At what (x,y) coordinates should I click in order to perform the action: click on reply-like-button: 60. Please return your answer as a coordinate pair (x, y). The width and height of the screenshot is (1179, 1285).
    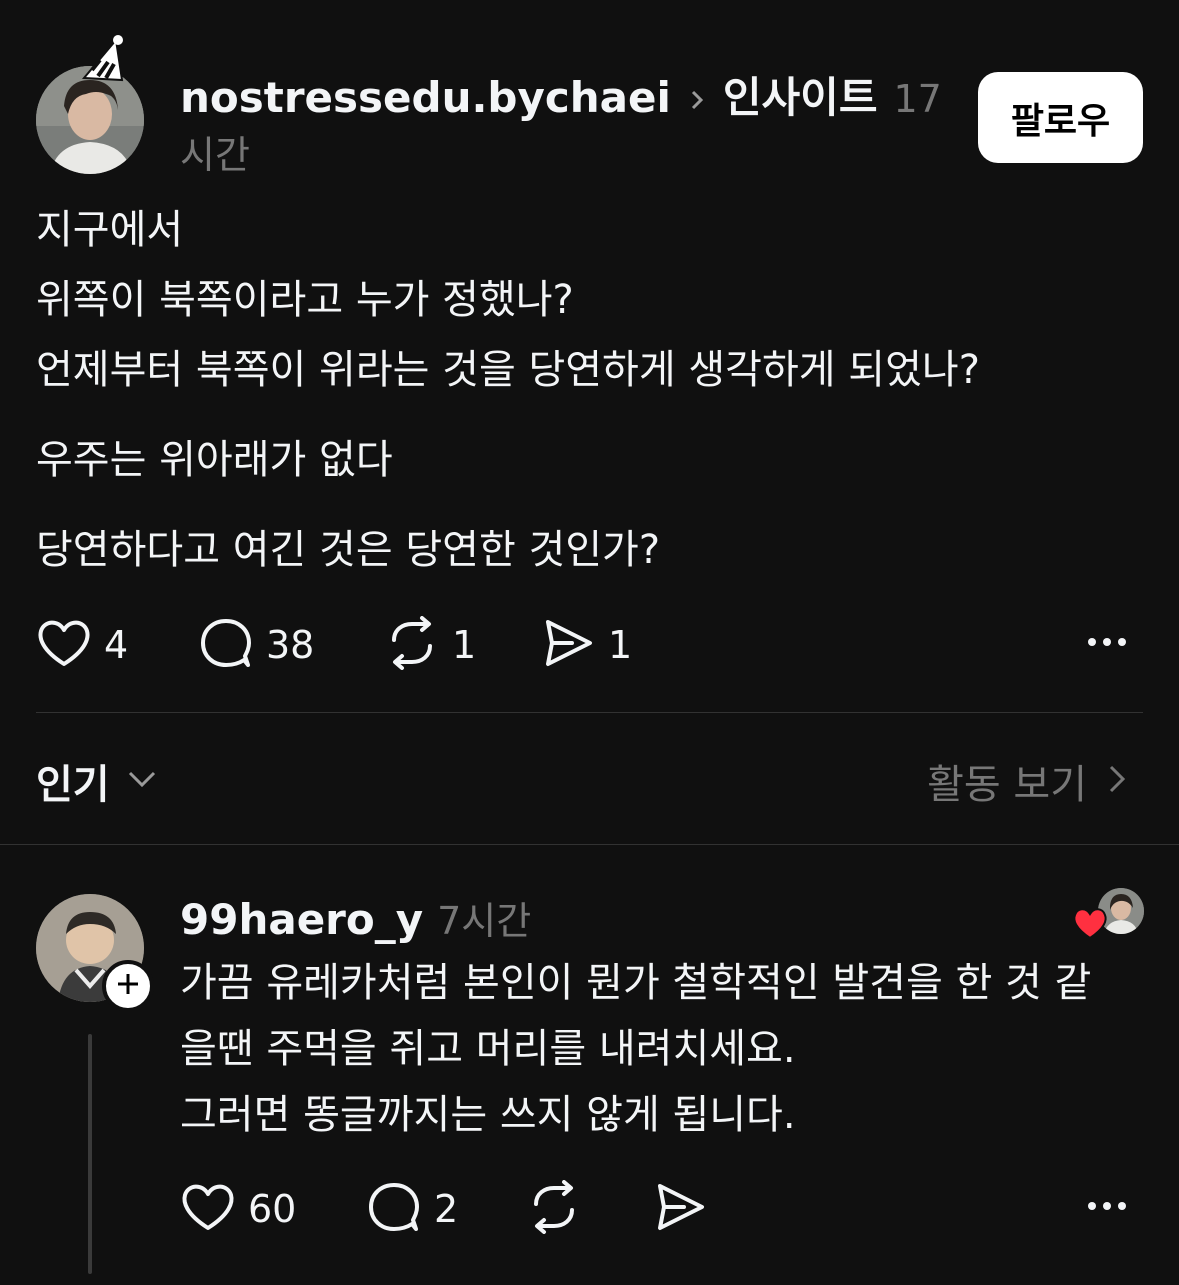
    Looking at the image, I should click on (238, 1209).